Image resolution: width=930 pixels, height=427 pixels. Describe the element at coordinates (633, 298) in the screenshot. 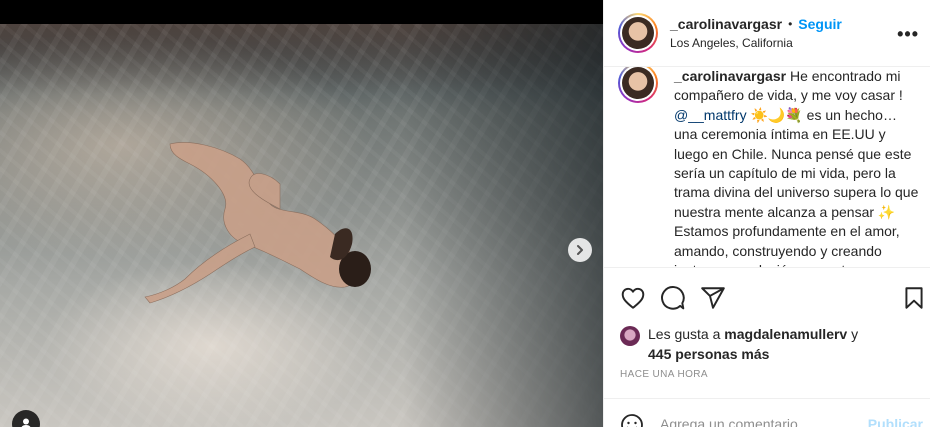

I see `heart-icon` at that location.